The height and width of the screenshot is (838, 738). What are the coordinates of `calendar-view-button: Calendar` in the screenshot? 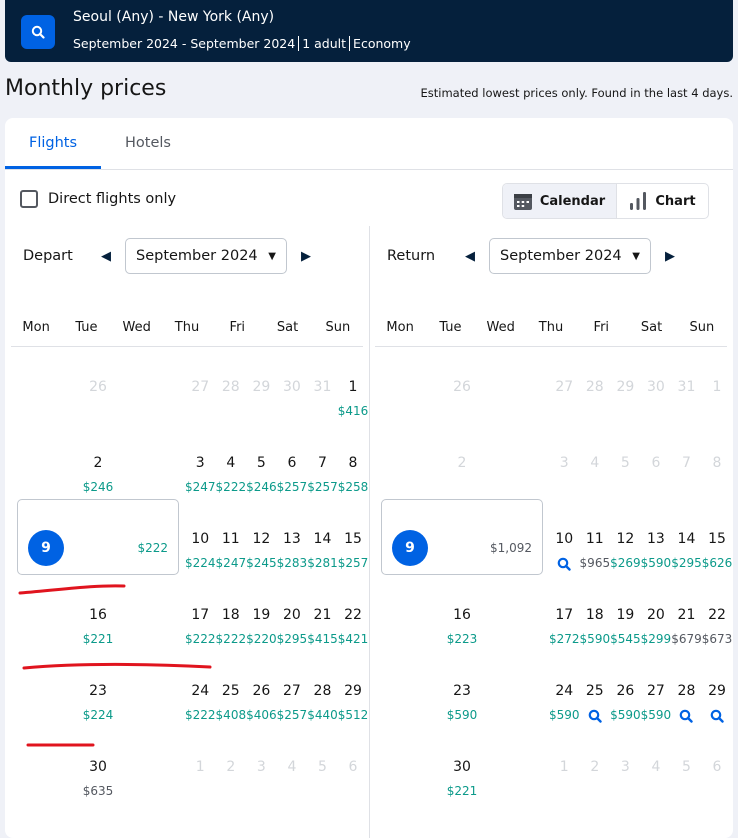 It's located at (560, 201).